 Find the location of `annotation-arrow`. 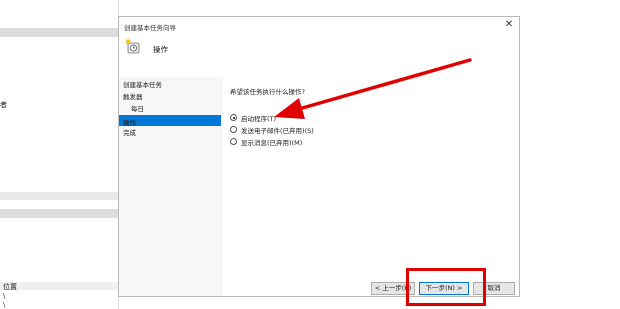

annotation-arrow is located at coordinates (373, 88).